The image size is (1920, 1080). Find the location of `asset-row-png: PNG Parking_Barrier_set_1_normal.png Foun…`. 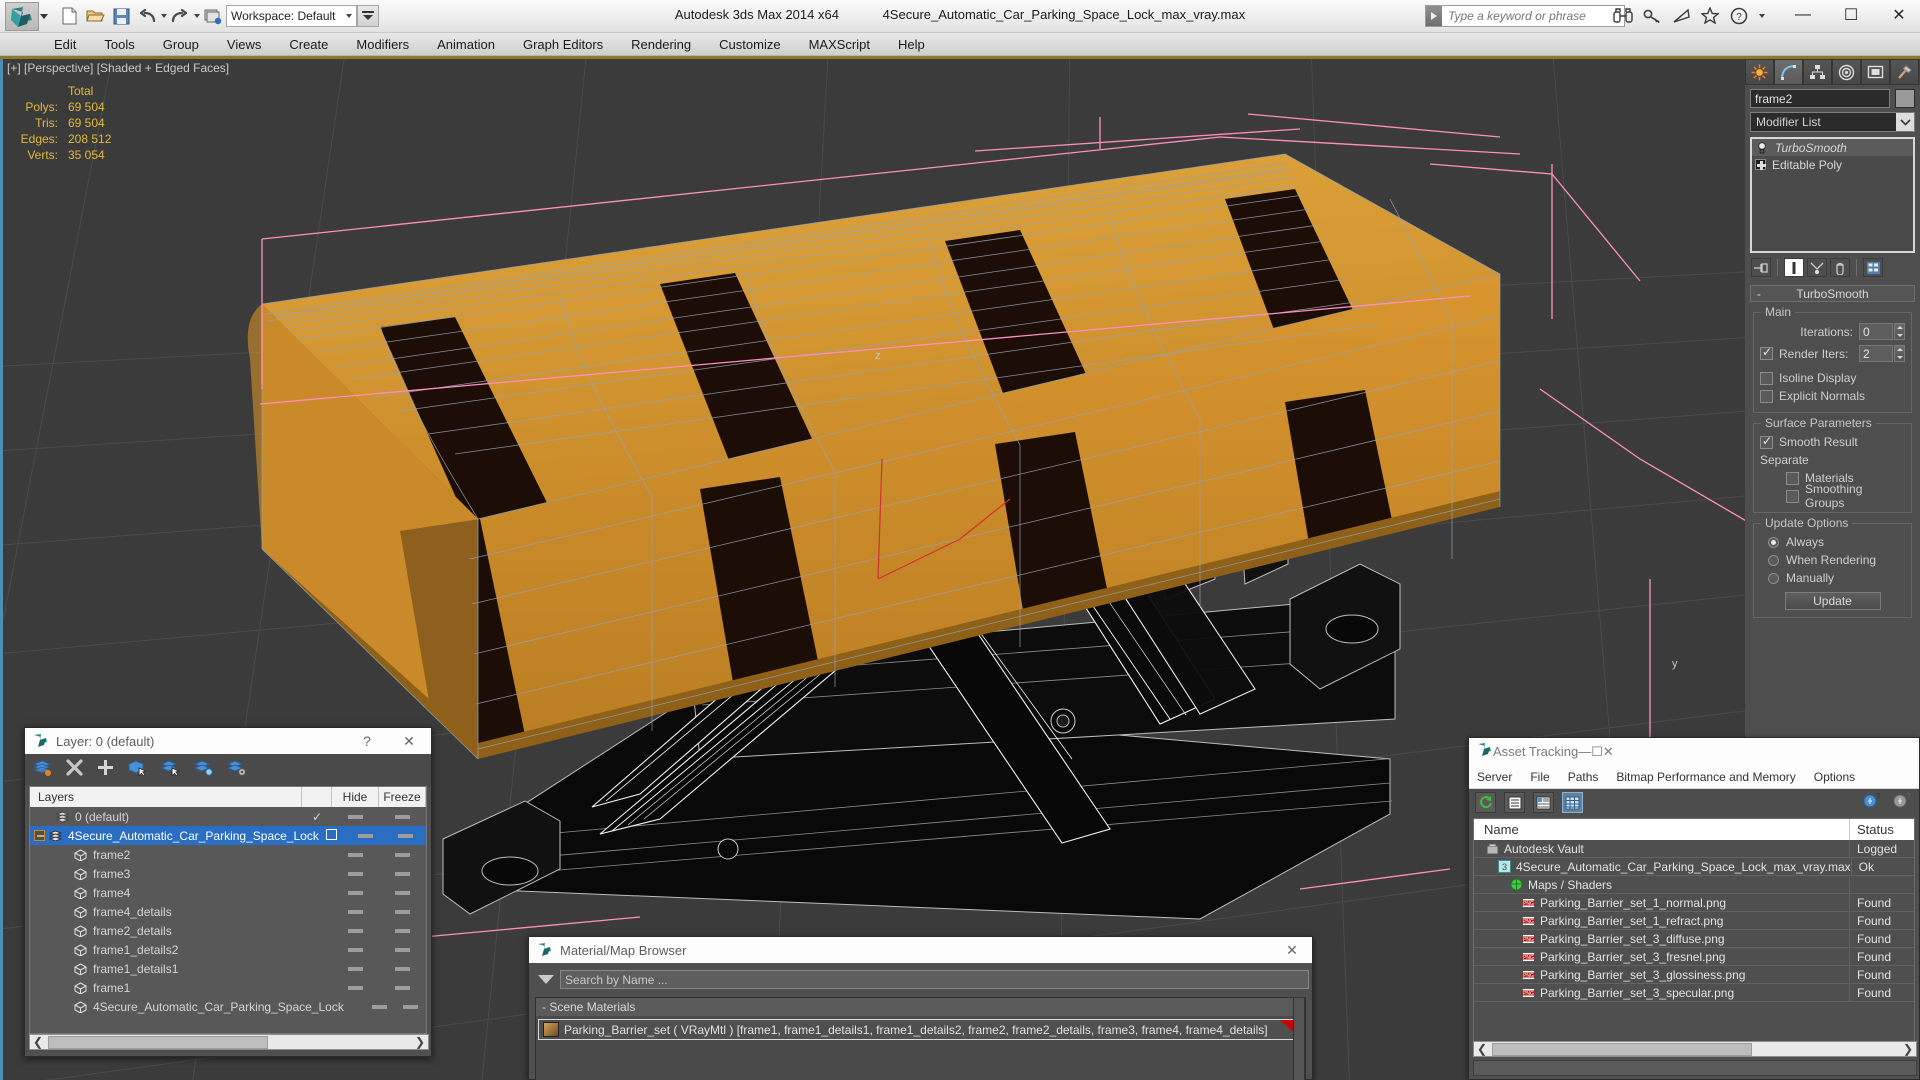

asset-row-png: PNG Parking_Barrier_set_1_normal.png Foun… is located at coordinates (1694, 903).